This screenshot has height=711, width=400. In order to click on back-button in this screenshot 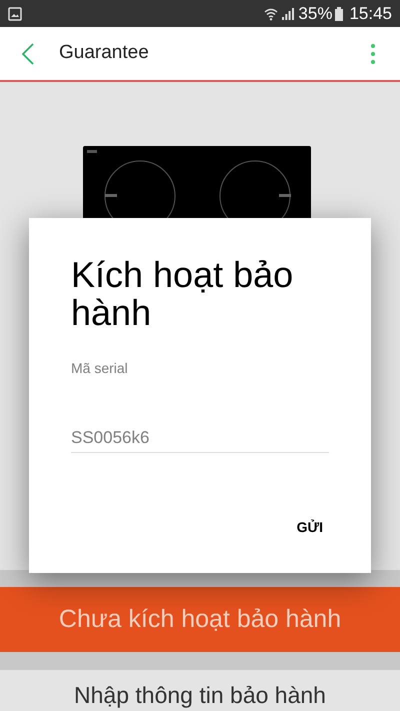, I will do `click(28, 54)`.